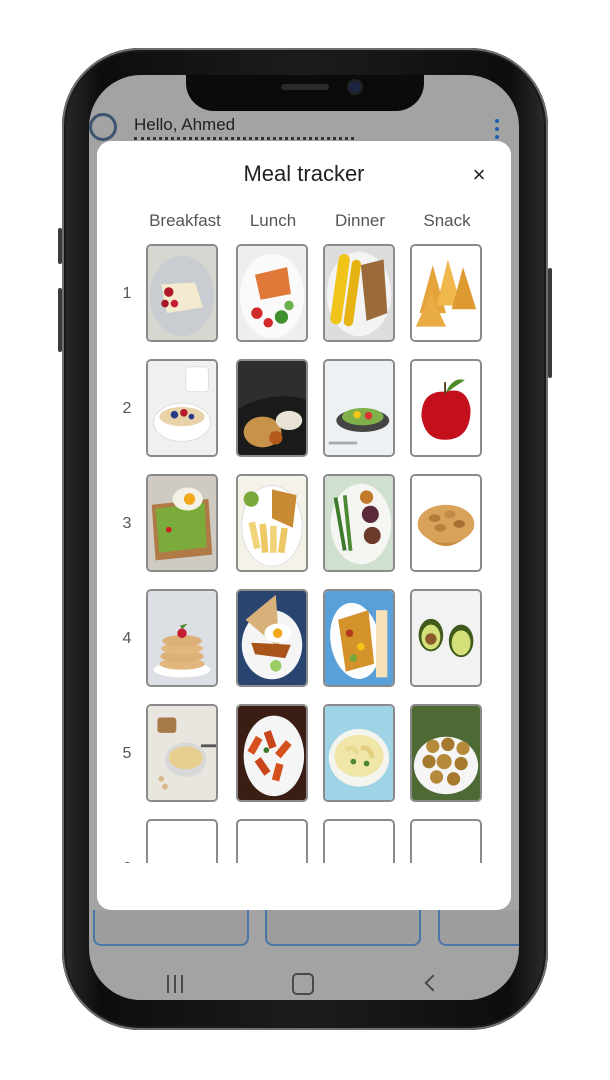  Describe the element at coordinates (127, 408) in the screenshot. I see `row-number: 2` at that location.